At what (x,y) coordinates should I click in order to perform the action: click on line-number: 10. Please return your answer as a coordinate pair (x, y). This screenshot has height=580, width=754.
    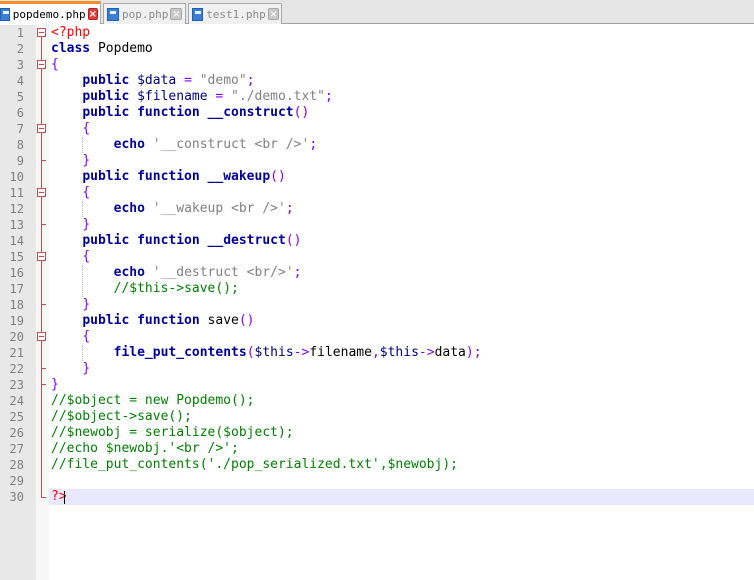
    Looking at the image, I should click on (16, 177).